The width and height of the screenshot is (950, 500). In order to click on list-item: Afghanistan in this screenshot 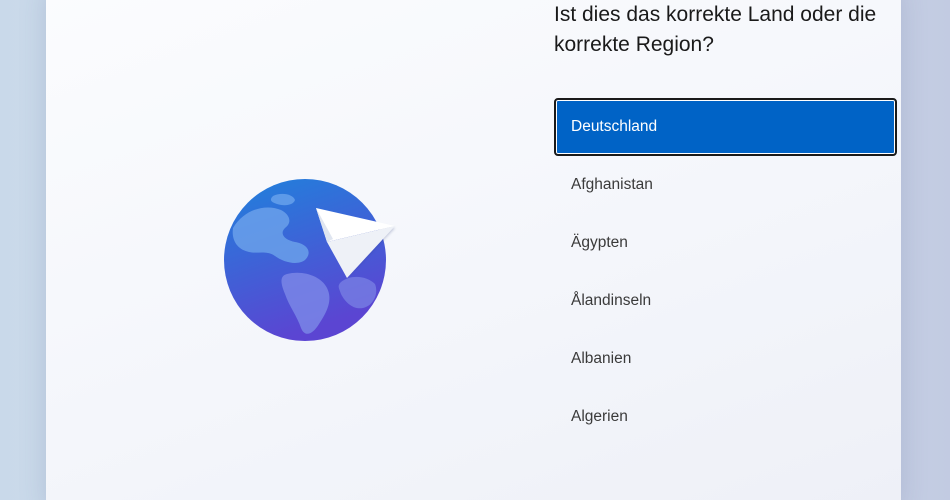, I will do `click(725, 185)`.